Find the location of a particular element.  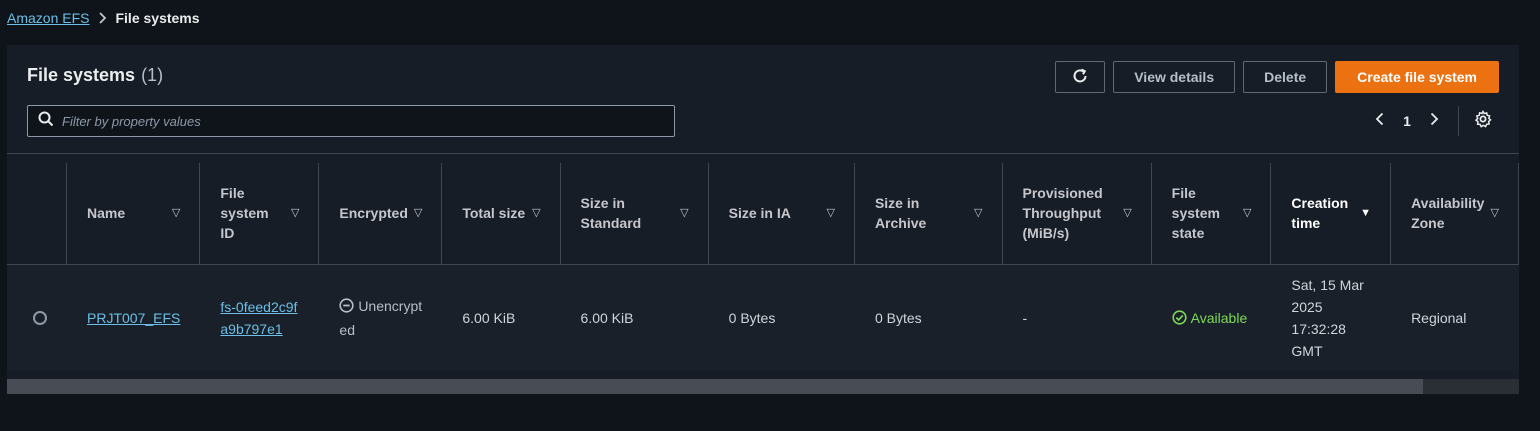

column-header-total-size: Total size ▽ is located at coordinates (501, 214).